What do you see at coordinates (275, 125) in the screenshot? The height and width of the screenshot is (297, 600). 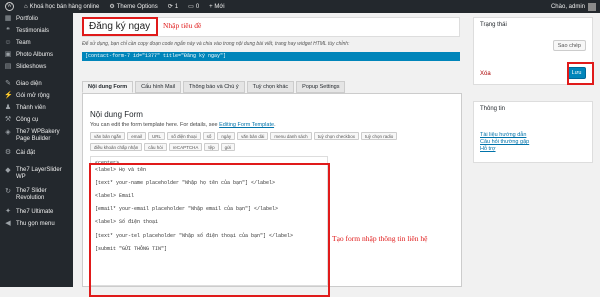 I see `panel-desc-end: .` at bounding box center [275, 125].